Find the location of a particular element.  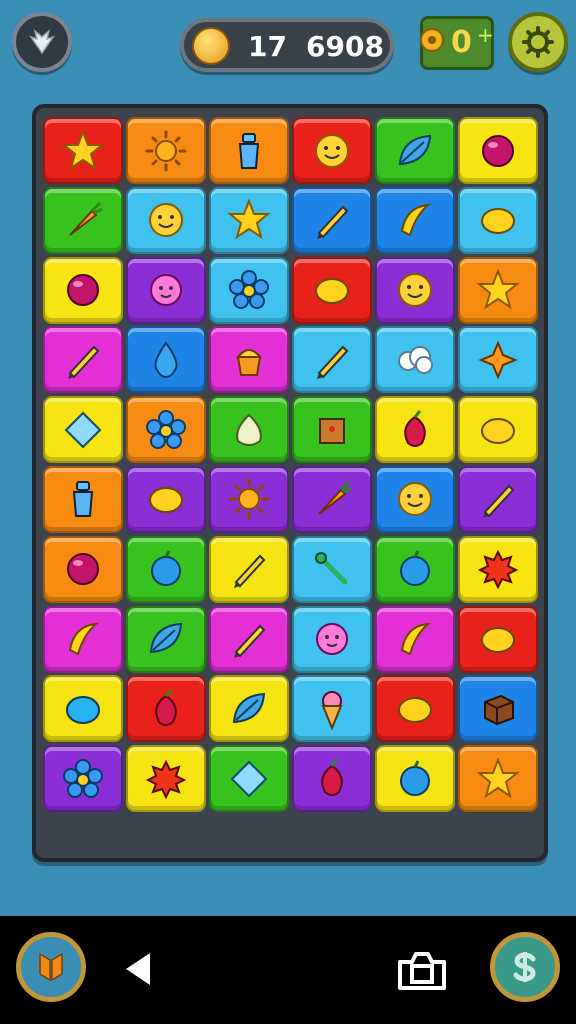

tile-yellow-apple is located at coordinates (415, 779).